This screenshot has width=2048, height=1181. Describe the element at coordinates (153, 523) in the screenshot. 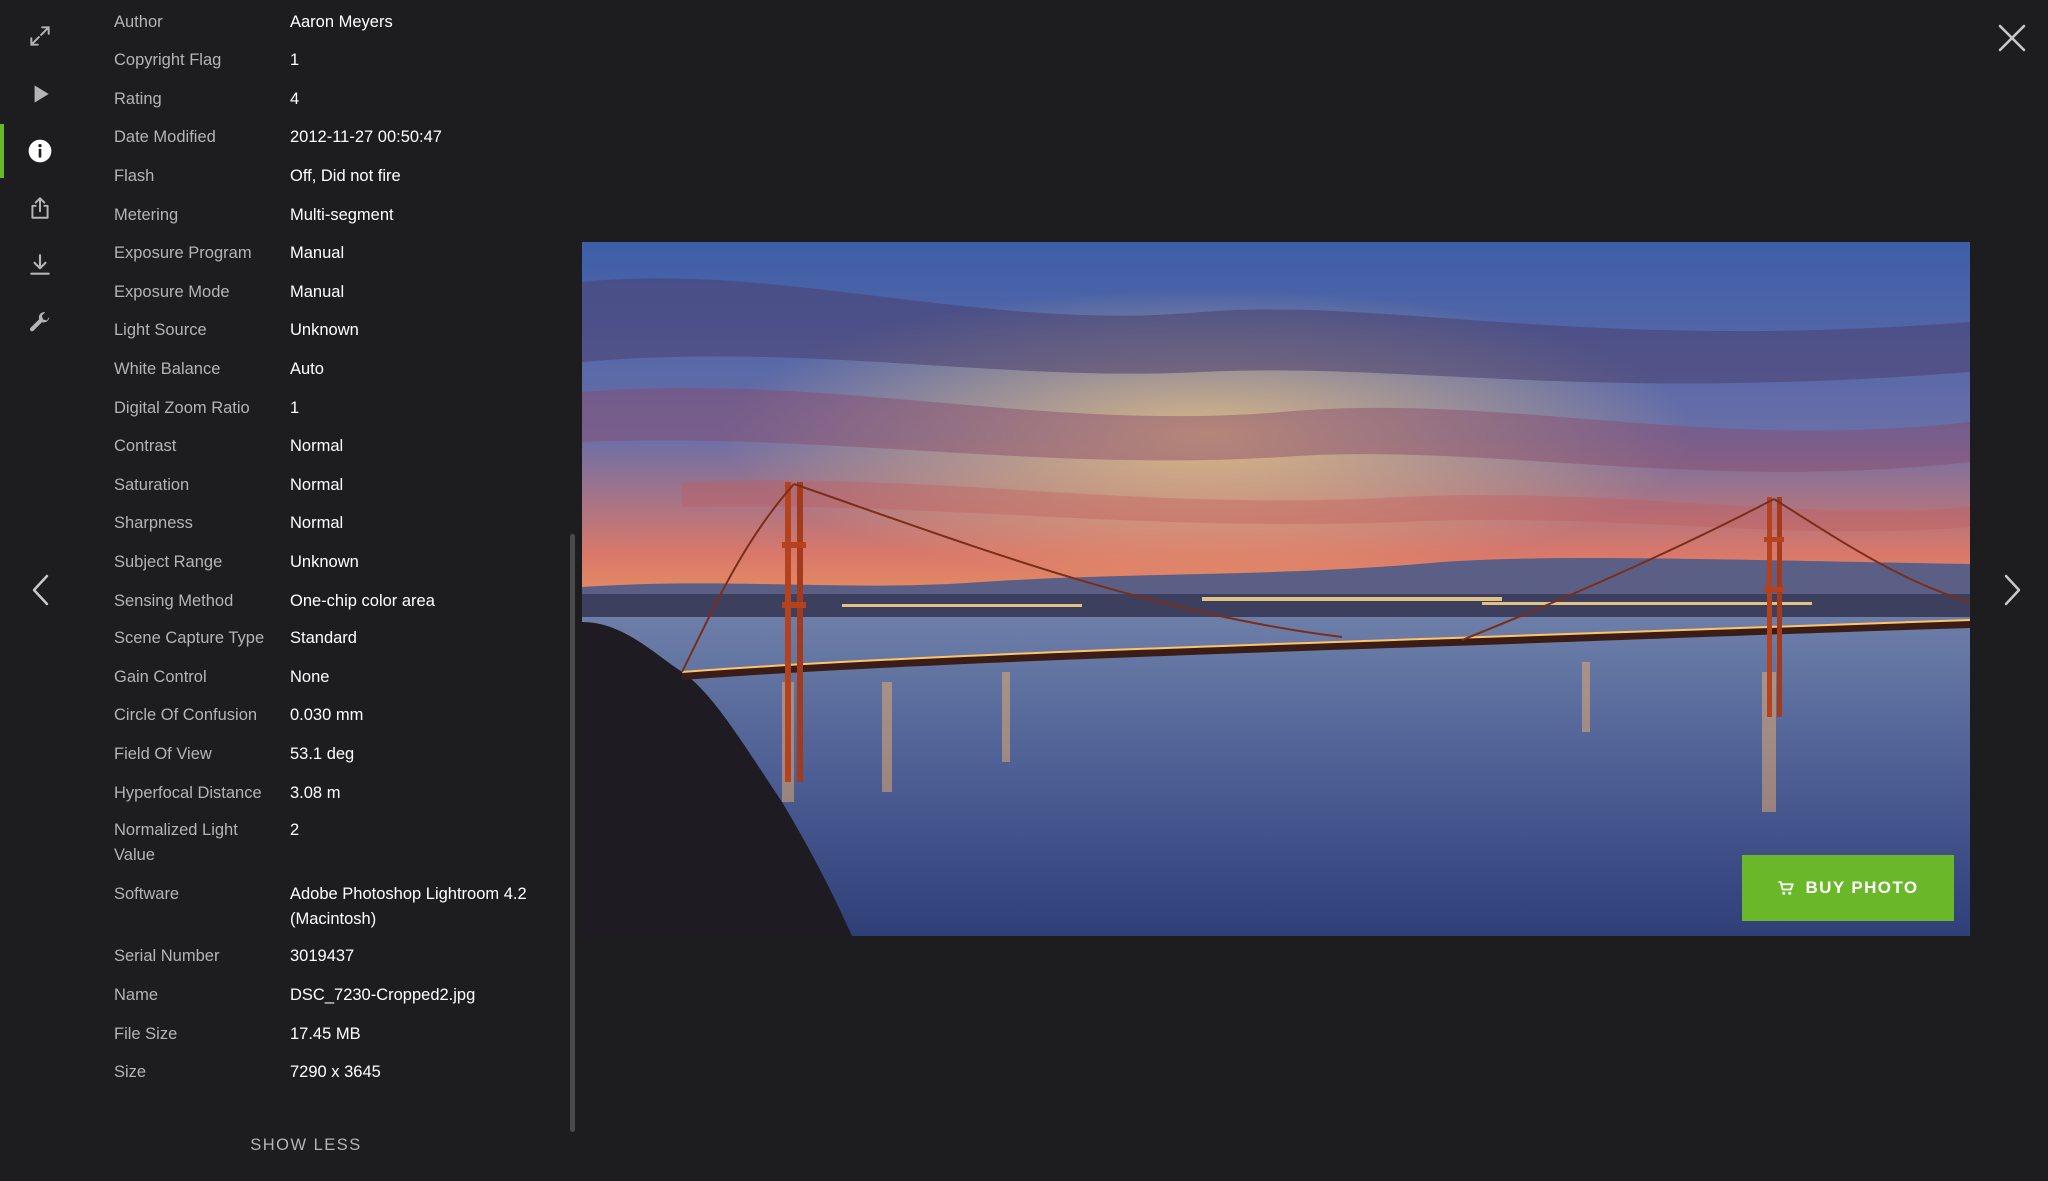

I see `metadata-label: Sharpness` at that location.